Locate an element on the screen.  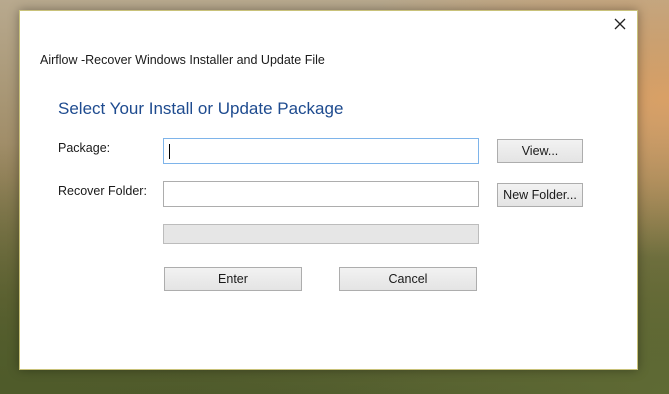
close-icon is located at coordinates (620, 24).